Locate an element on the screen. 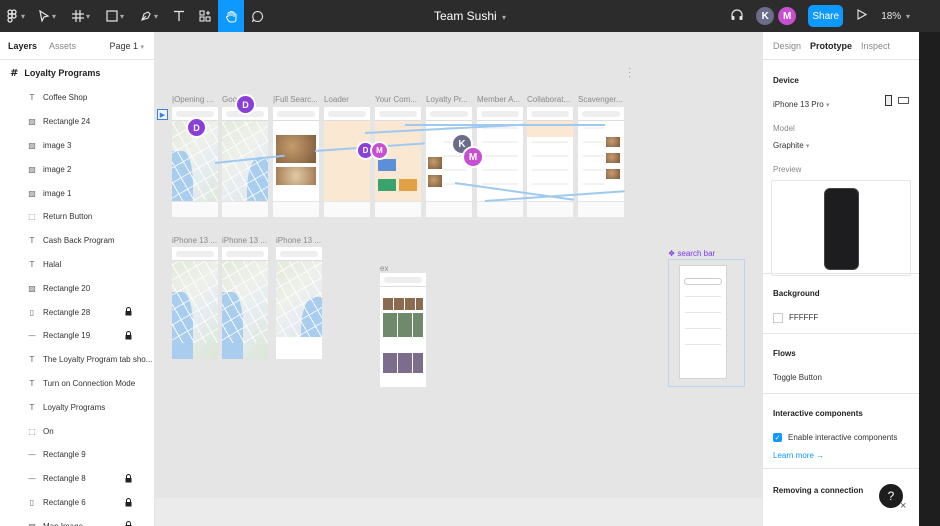 The width and height of the screenshot is (940, 526). layer-item: T Cash Back Program is located at coordinates (77, 241).